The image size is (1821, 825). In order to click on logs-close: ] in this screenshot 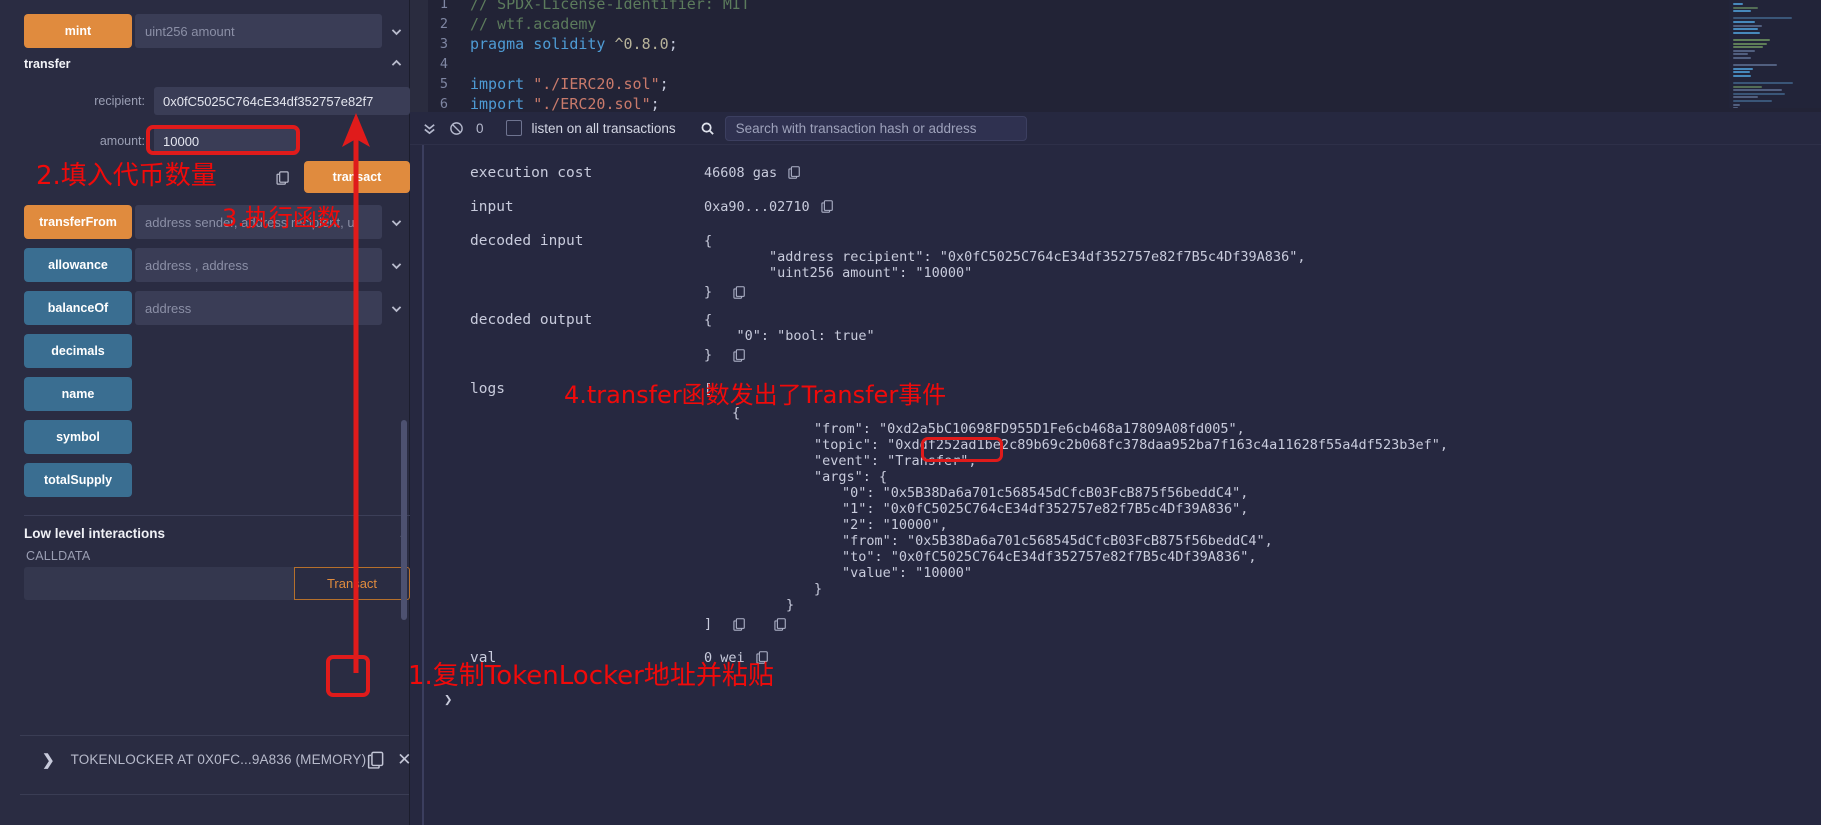, I will do `click(708, 624)`.